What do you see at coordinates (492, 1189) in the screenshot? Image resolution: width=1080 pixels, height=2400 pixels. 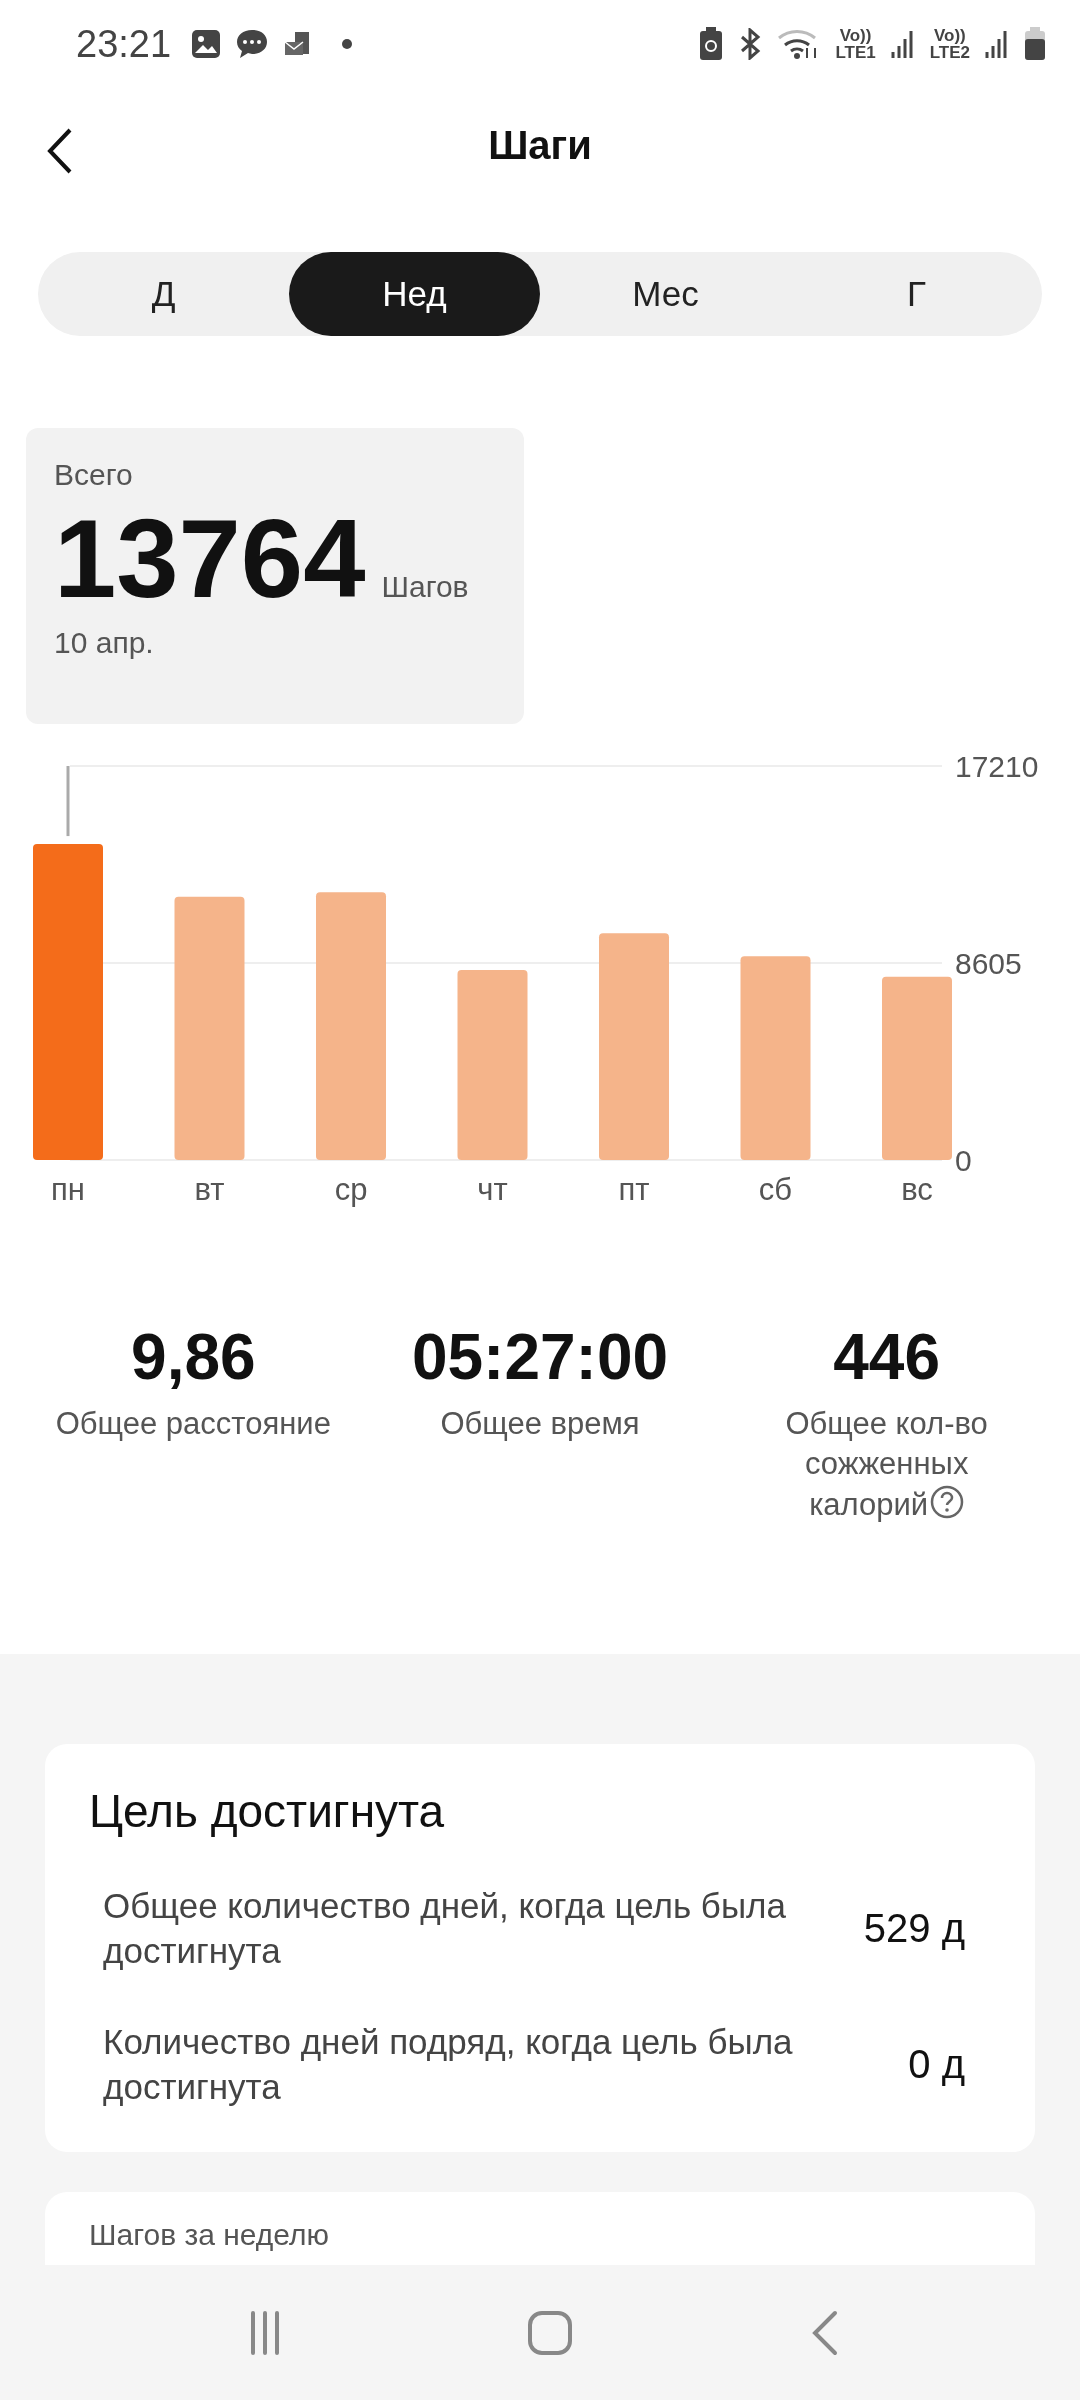 I see `axis-label: чт` at bounding box center [492, 1189].